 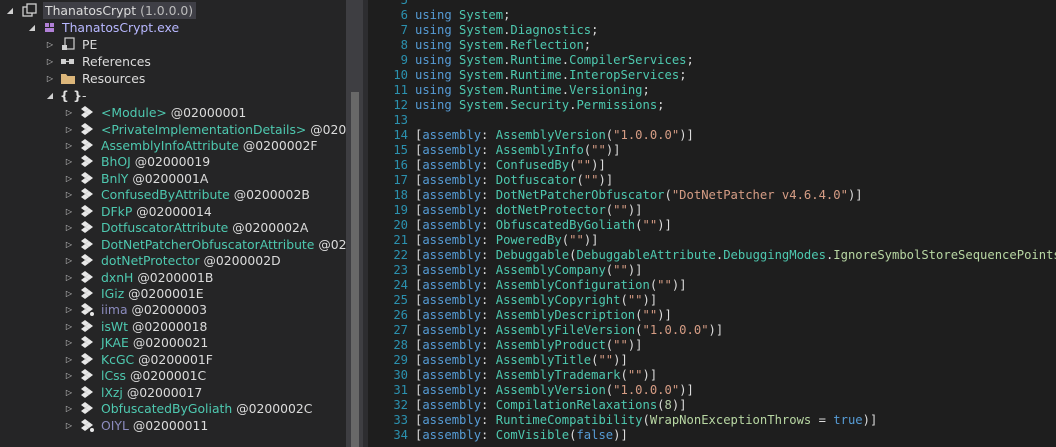 I want to click on type-name: AssemblyInfoAttribute, so click(x=170, y=145).